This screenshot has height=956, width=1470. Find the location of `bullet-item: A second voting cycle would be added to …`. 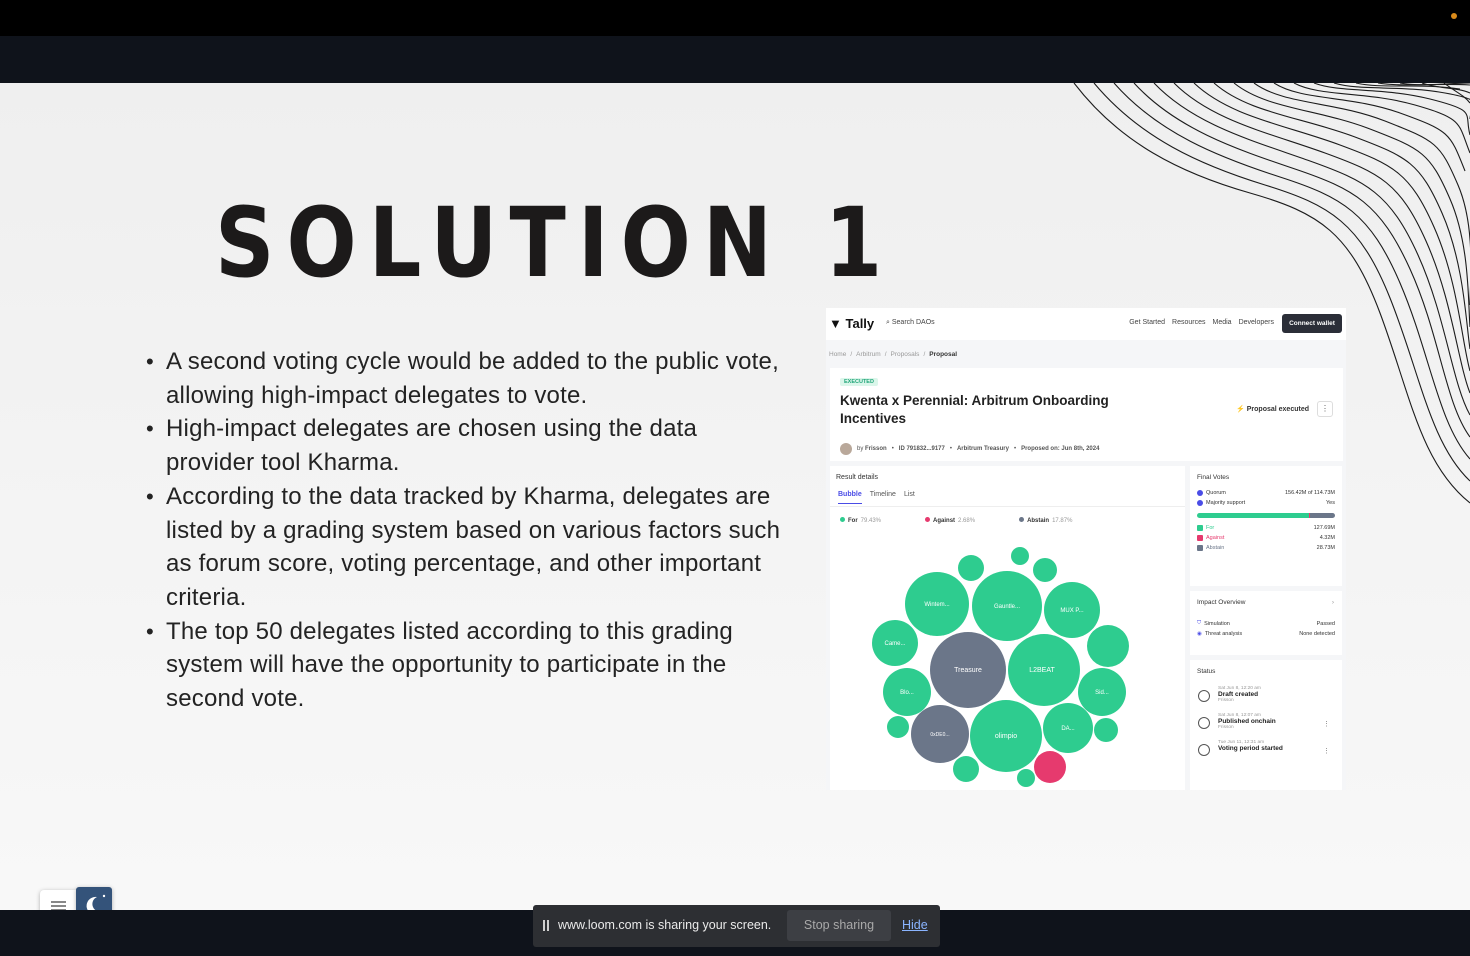

bullet-item: A second voting cycle would be added to … is located at coordinates (466, 378).